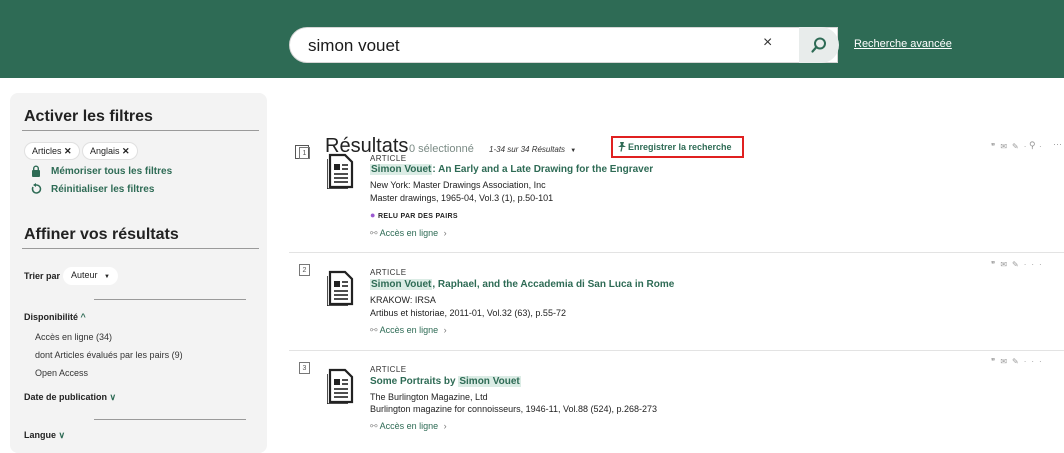 The image size is (1064, 453). What do you see at coordinates (36, 171) in the screenshot?
I see `lock-icon` at bounding box center [36, 171].